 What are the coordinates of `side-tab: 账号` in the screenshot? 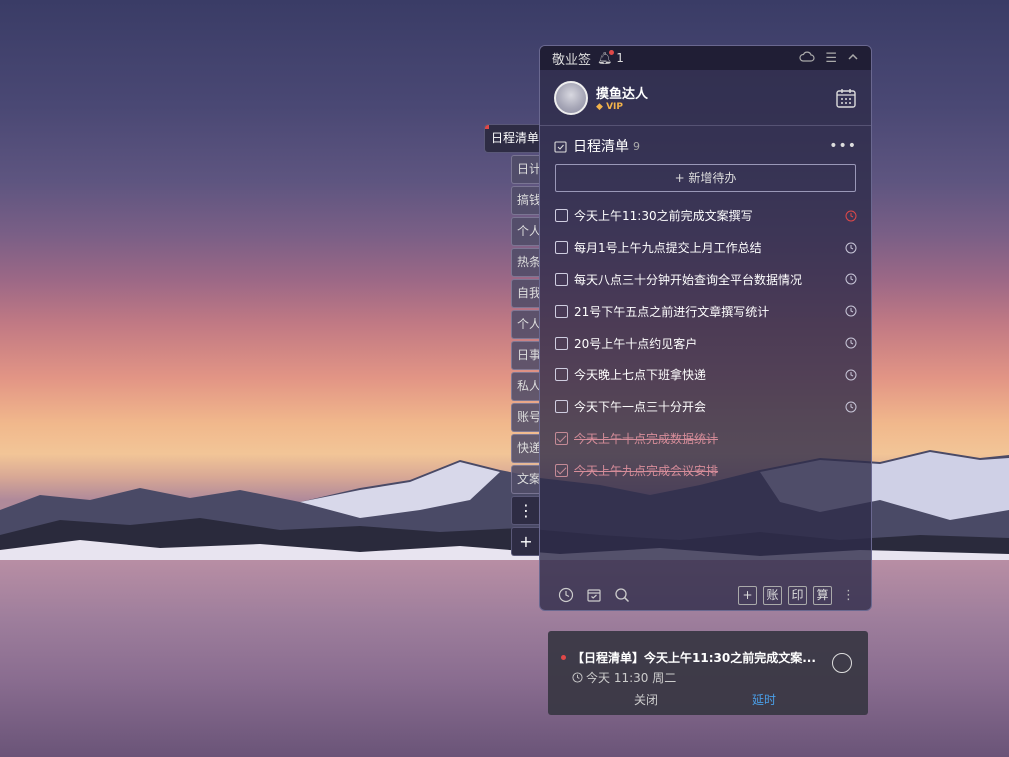 It's located at (525, 417).